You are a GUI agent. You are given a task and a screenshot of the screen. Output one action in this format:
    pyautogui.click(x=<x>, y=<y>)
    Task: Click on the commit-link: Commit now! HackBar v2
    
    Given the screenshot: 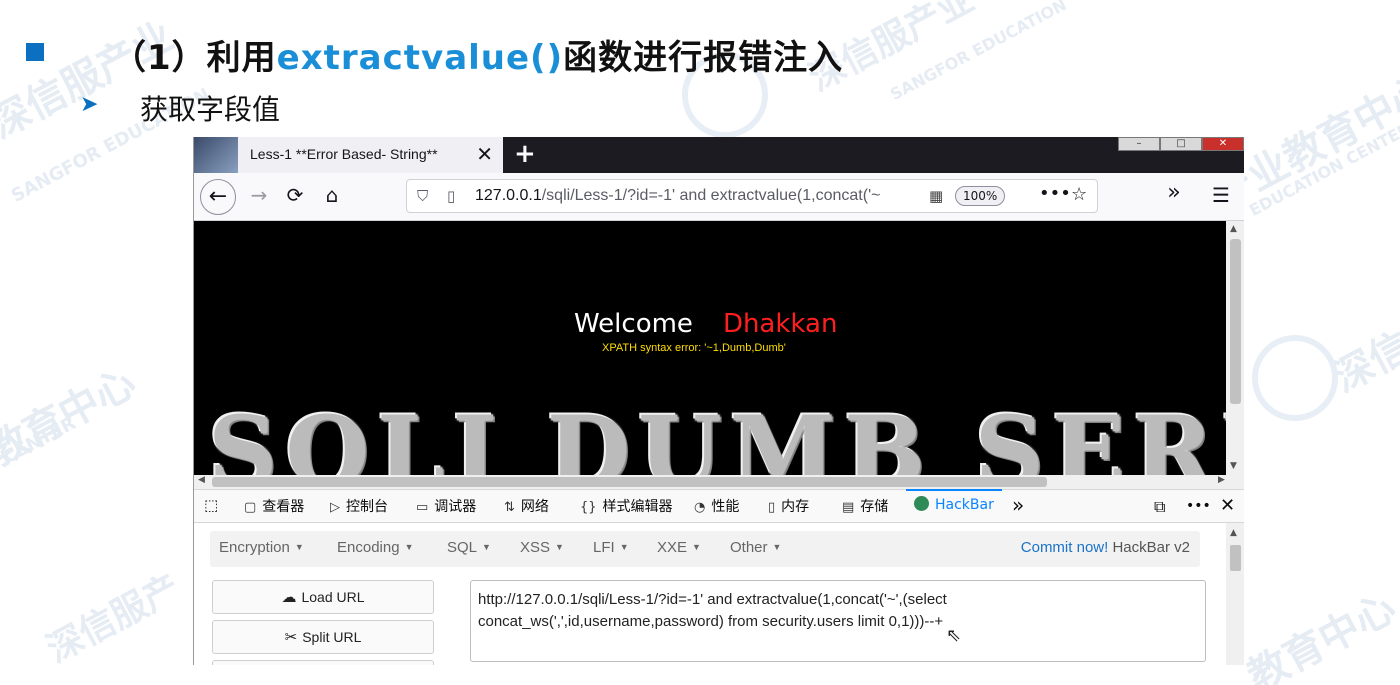 What is the action you would take?
    pyautogui.click(x=1105, y=547)
    